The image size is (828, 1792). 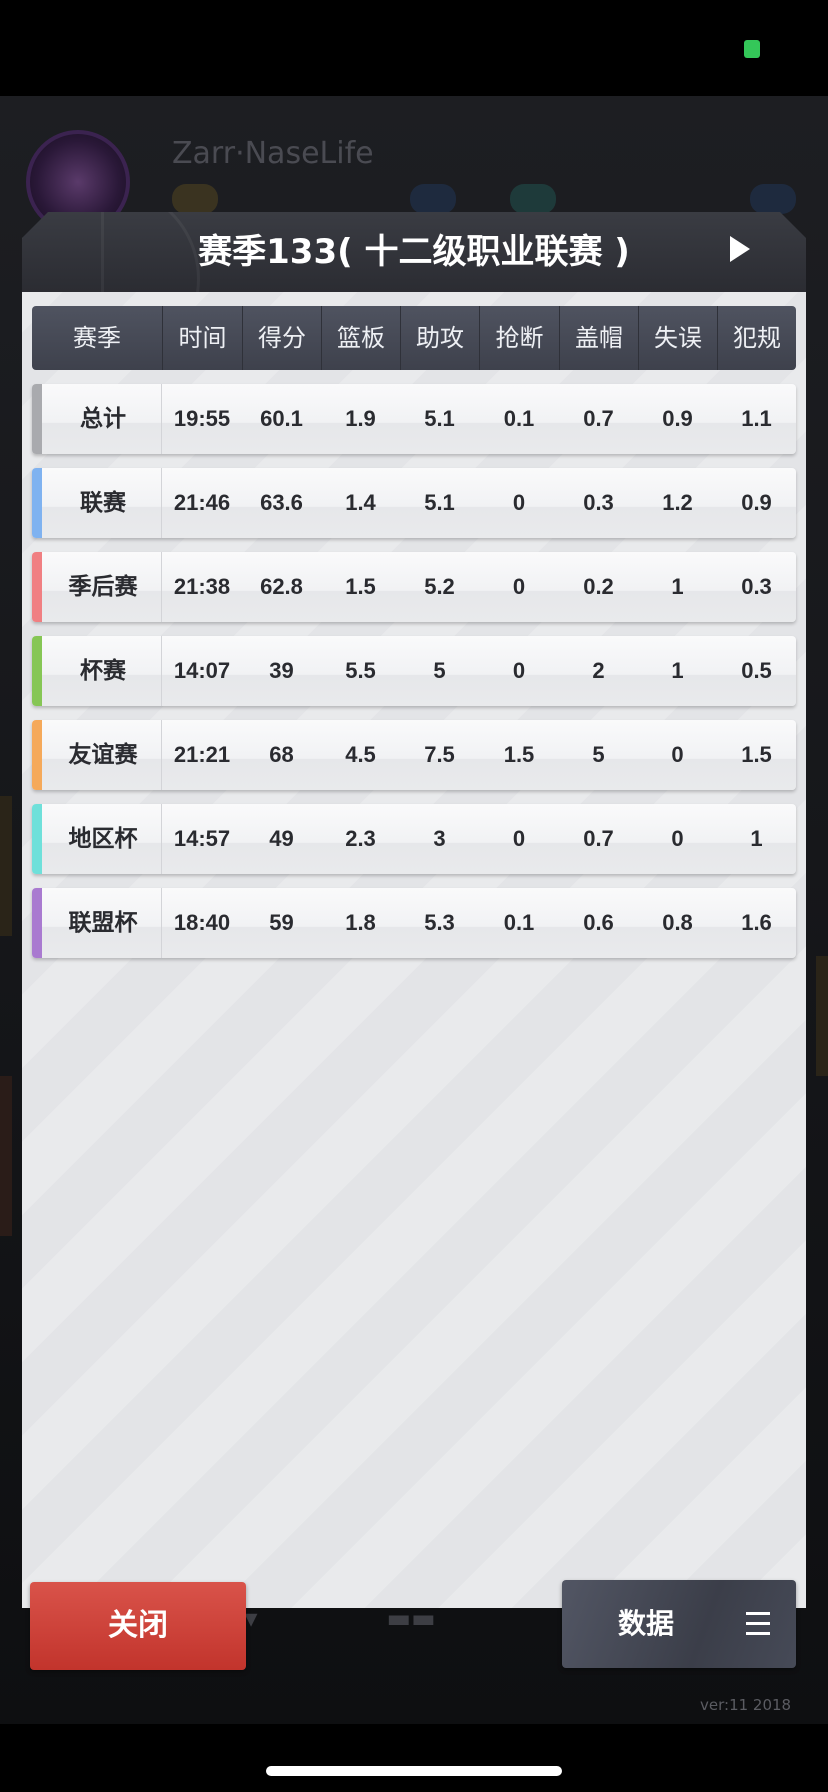 I want to click on row-stat-cell: 7.5, so click(x=439, y=754).